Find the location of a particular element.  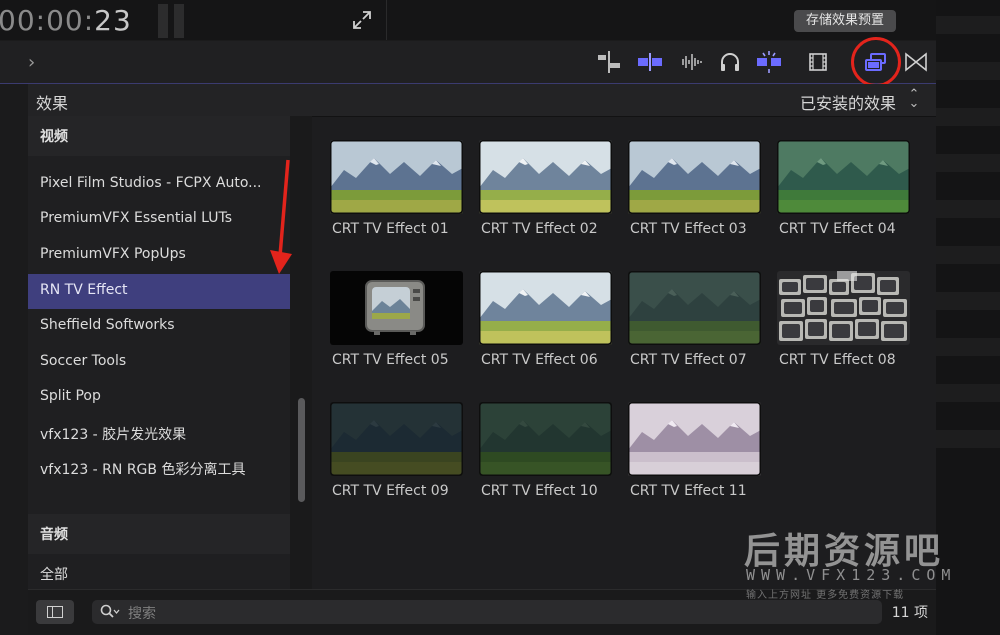

timeline-toolbar: › is located at coordinates (500, 62).